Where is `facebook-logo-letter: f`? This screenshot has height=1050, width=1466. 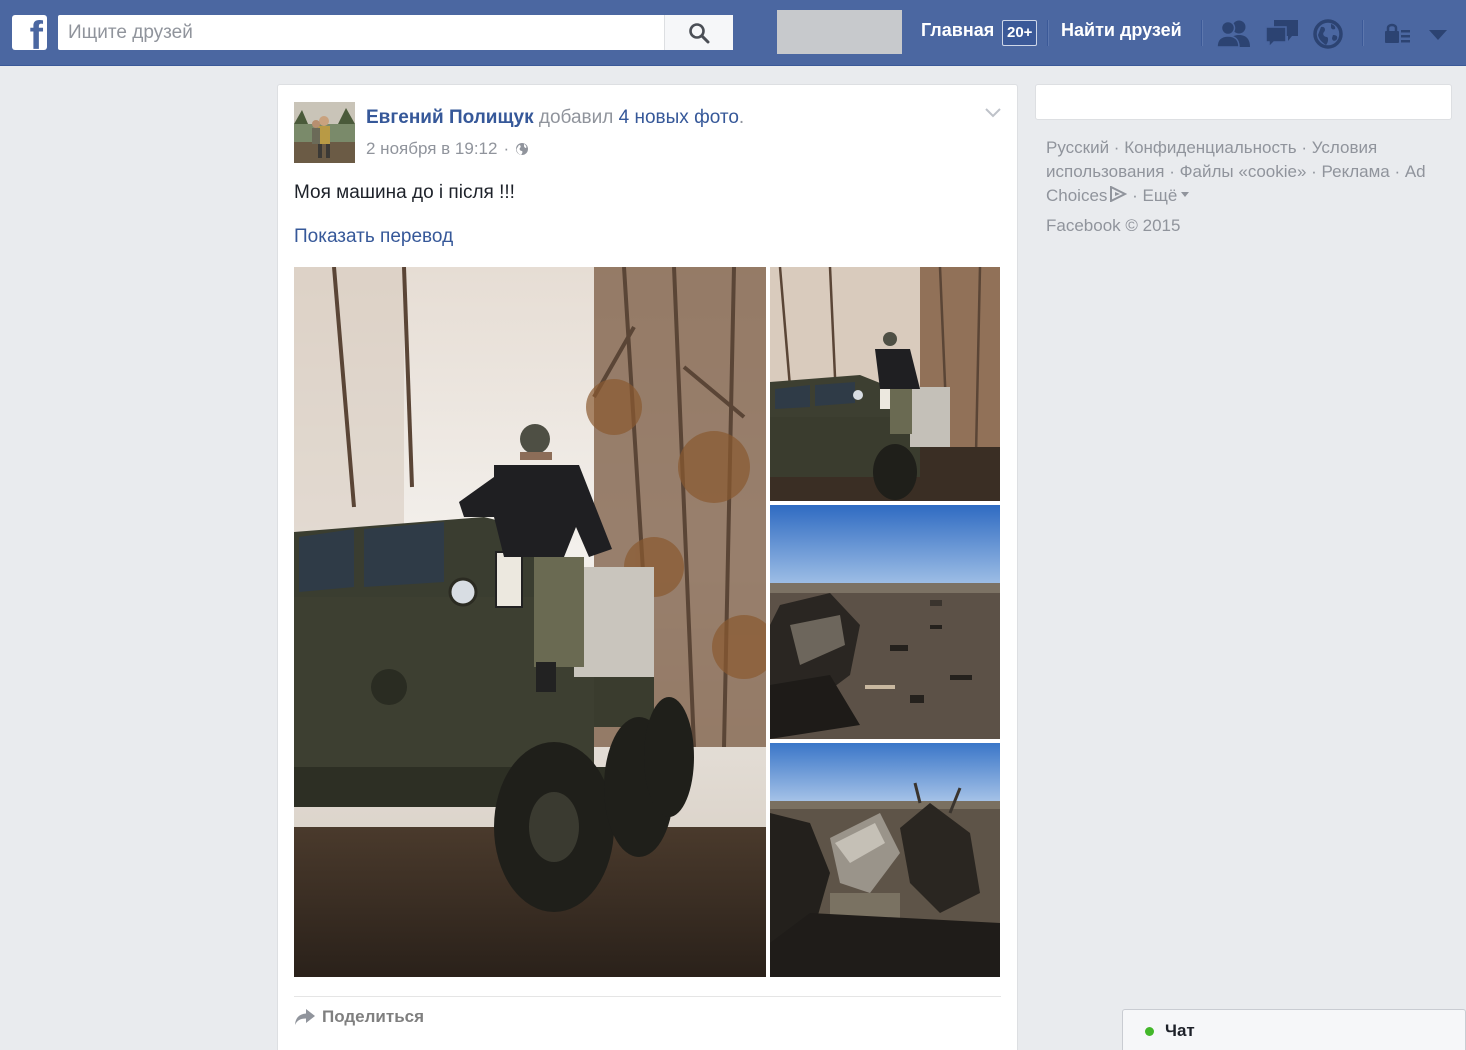
facebook-logo-letter: f is located at coordinates (36, 32).